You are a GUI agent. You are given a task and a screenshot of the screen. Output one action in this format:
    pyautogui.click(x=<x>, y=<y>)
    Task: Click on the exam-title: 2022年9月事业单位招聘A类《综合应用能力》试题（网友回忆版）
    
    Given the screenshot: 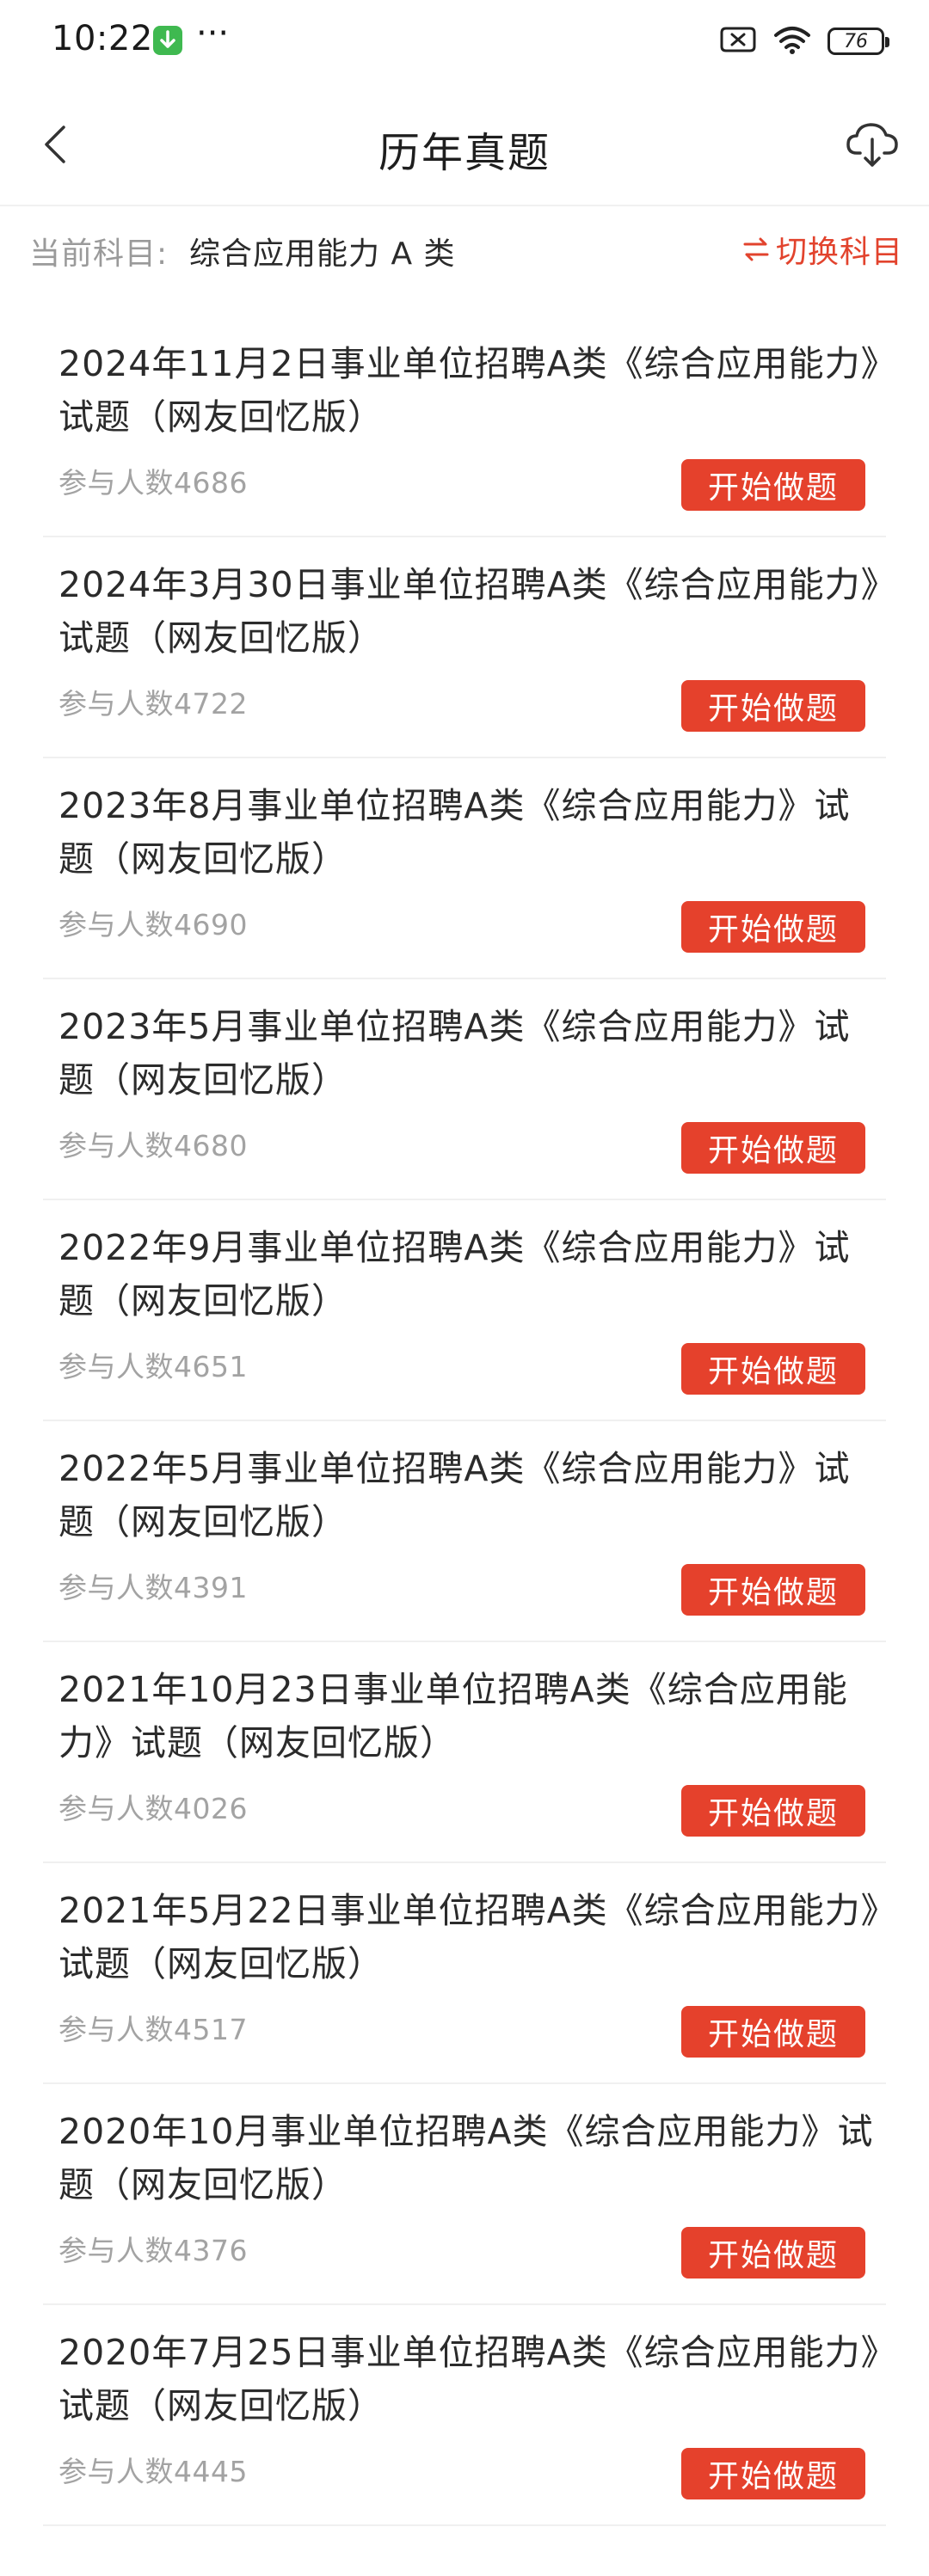 What is the action you would take?
    pyautogui.click(x=454, y=1274)
    